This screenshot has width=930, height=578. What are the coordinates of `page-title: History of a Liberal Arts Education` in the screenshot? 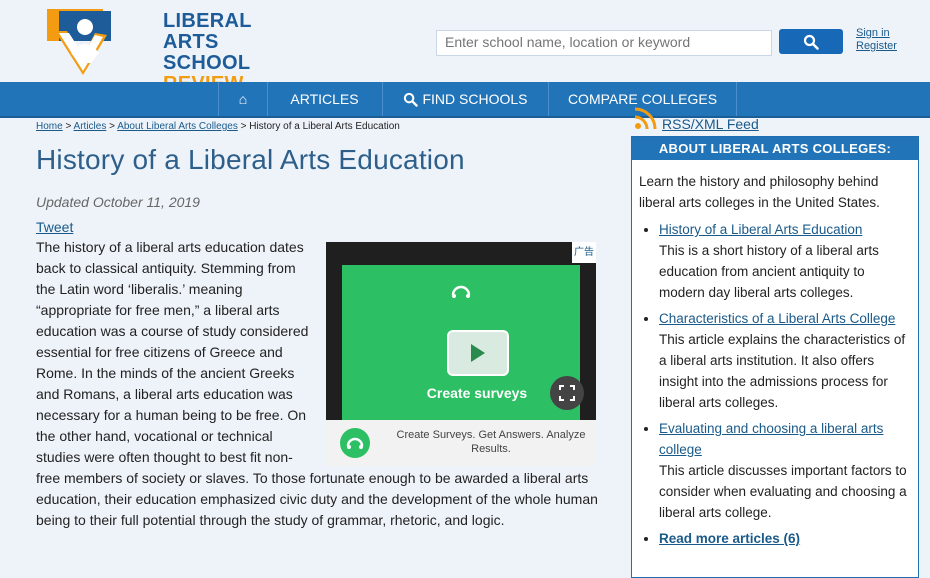 It's located at (250, 159).